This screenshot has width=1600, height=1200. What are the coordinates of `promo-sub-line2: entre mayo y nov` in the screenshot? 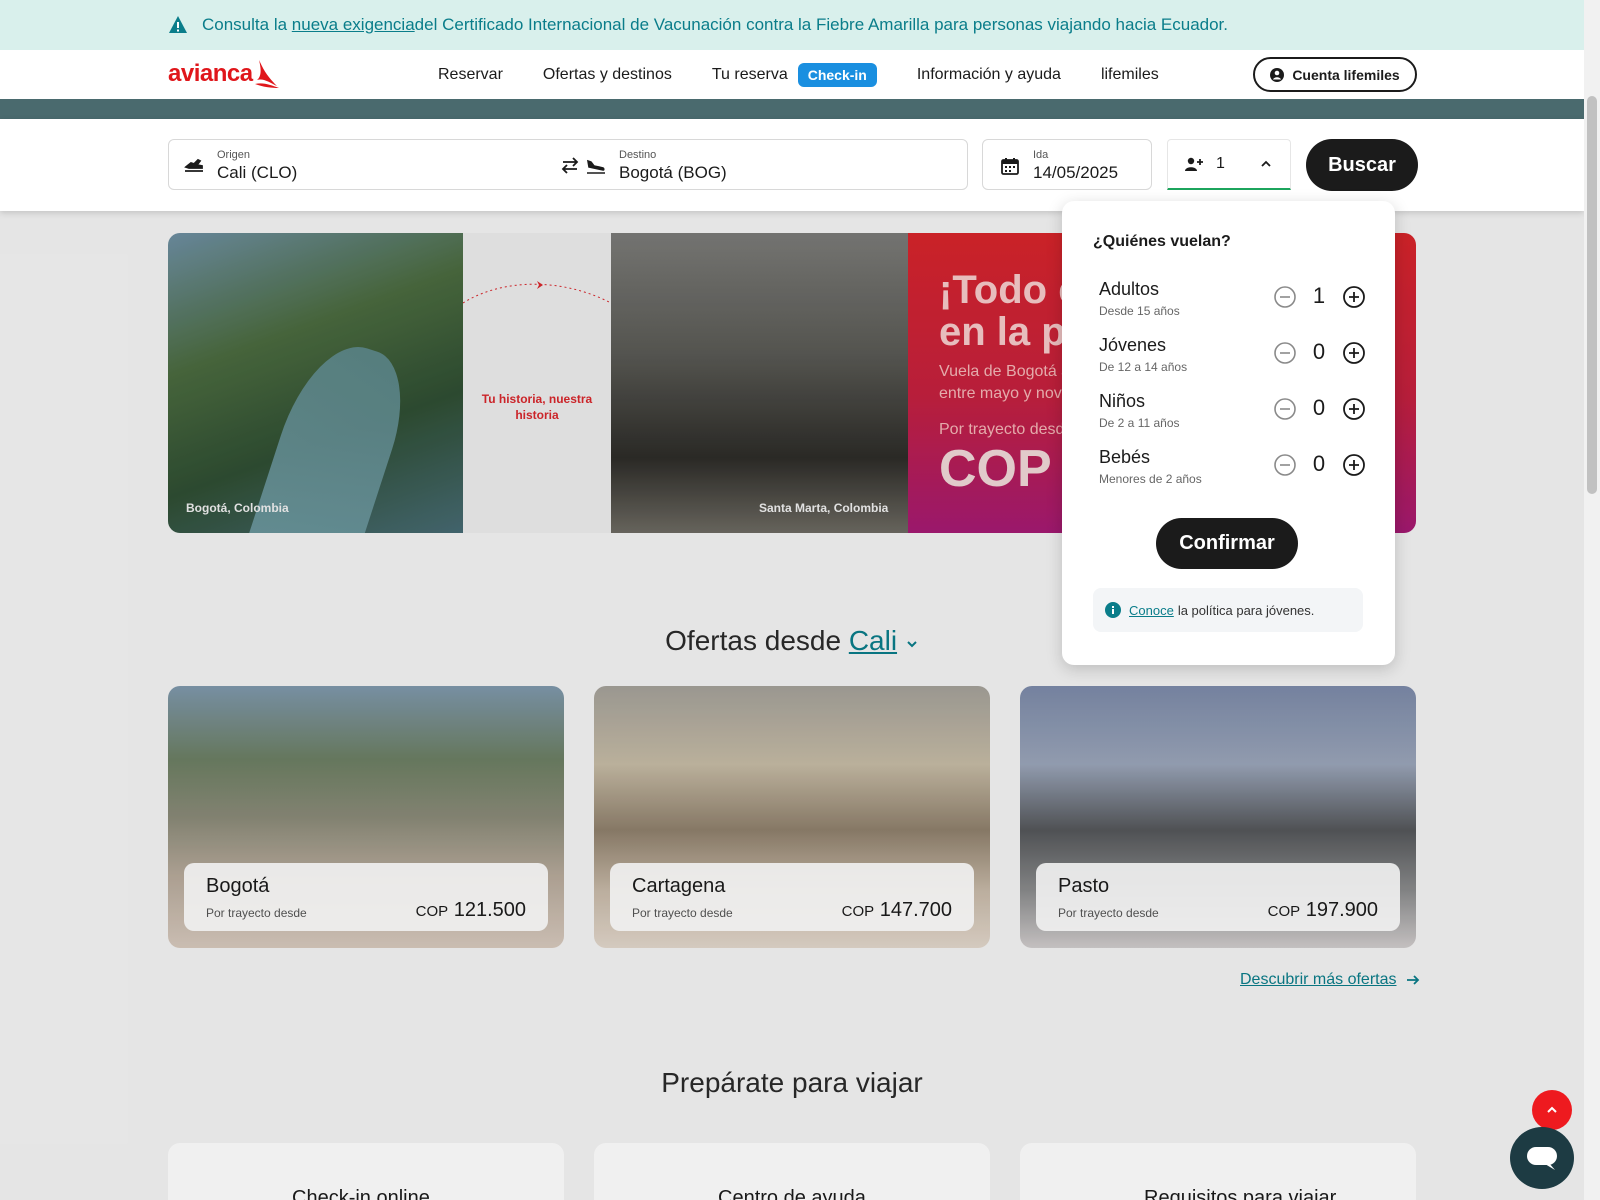 It's located at (1000, 393).